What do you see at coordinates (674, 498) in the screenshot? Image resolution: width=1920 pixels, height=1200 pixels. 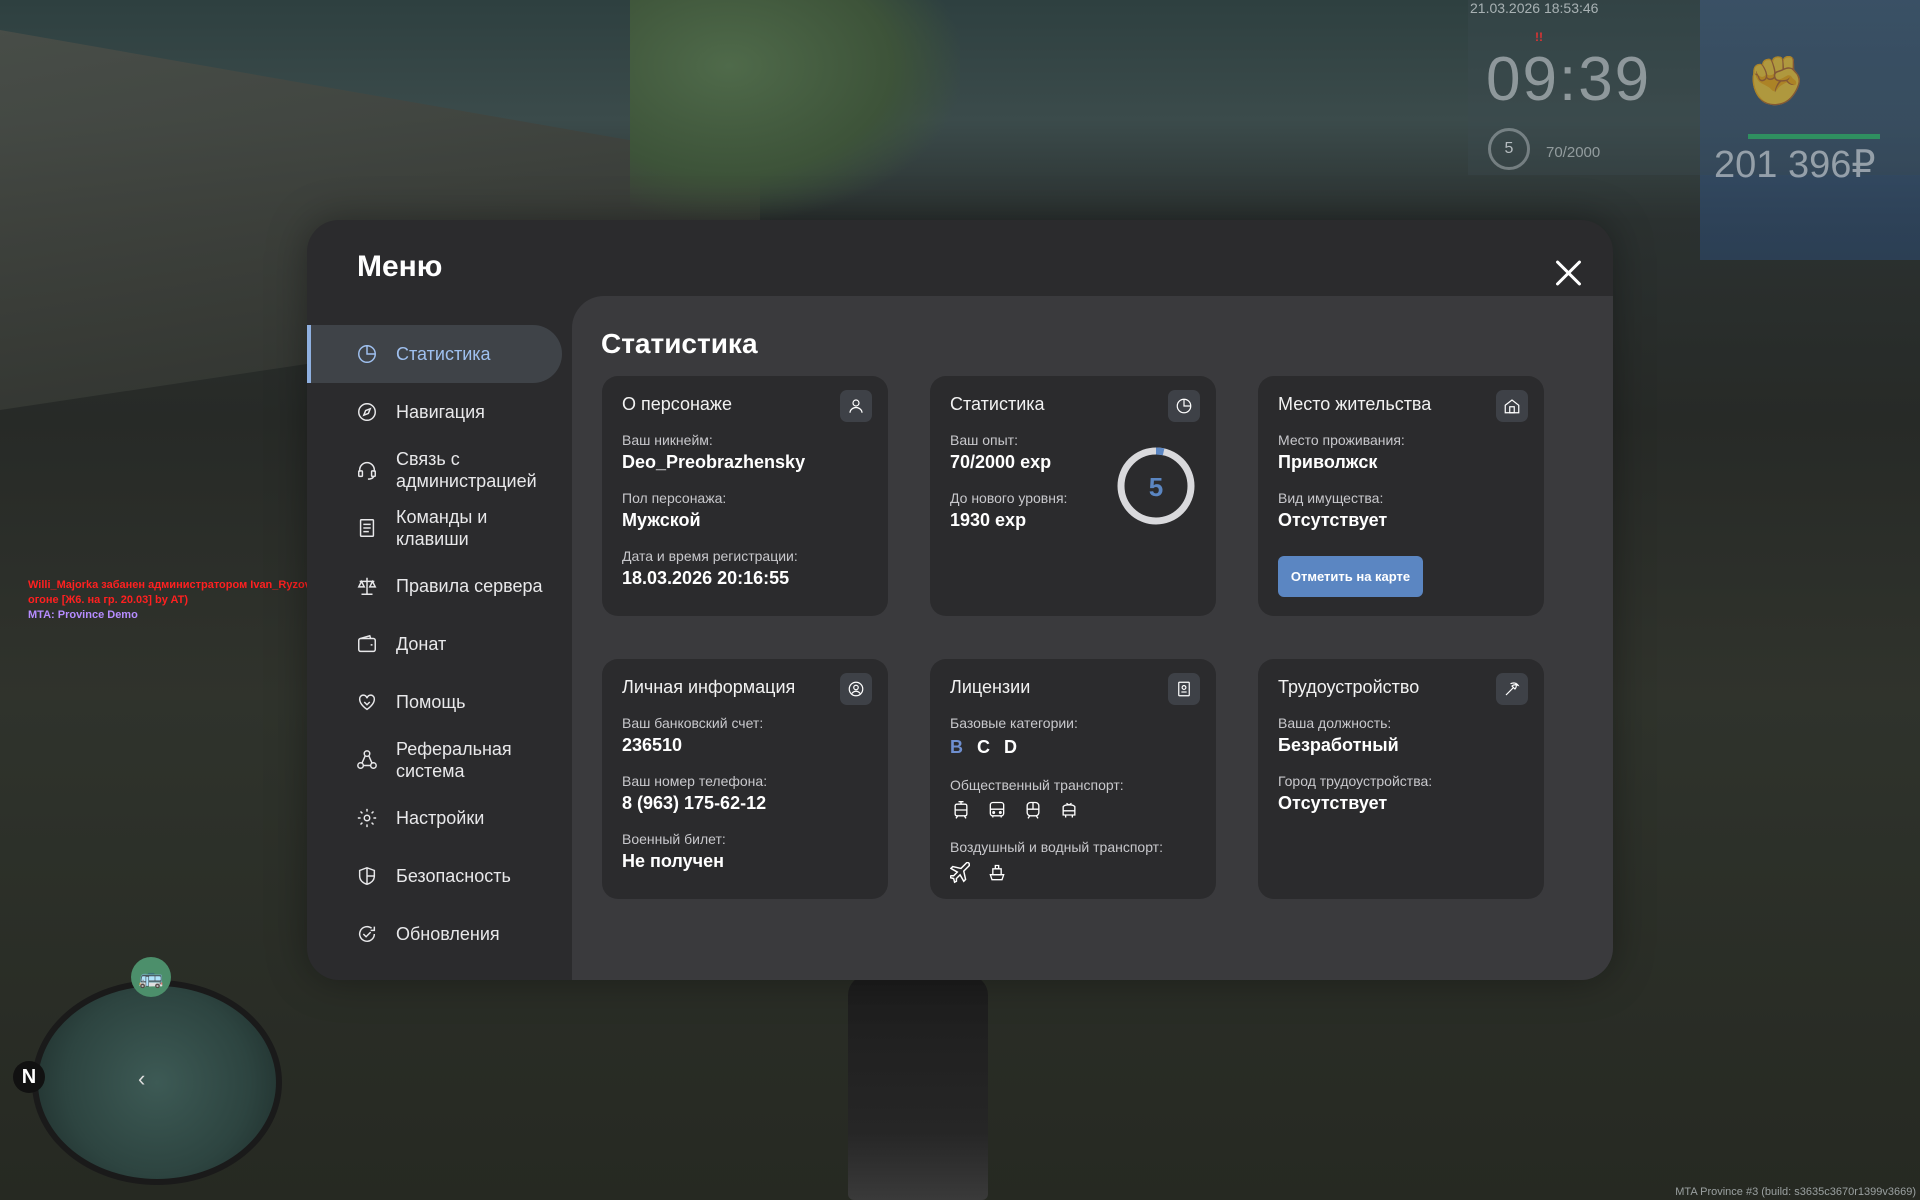 I see `field-label: Пол персонажа:` at bounding box center [674, 498].